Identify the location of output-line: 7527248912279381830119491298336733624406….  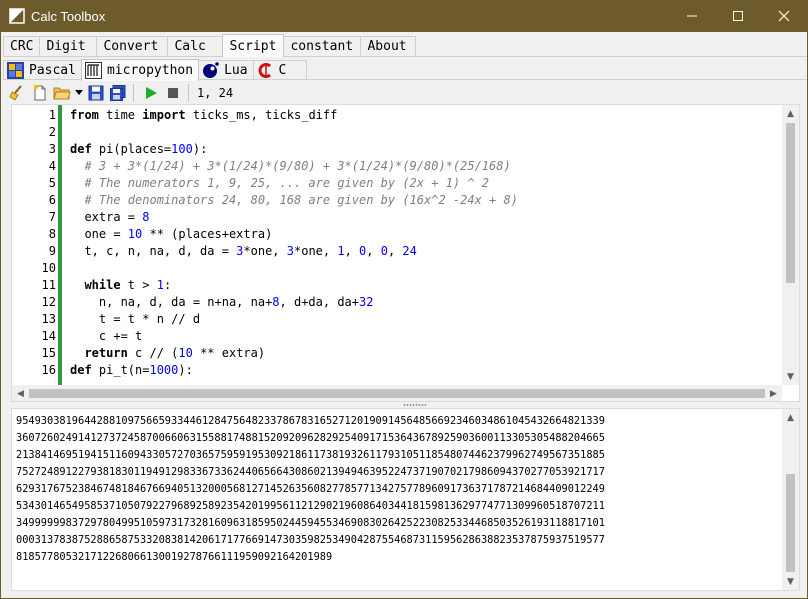
(310, 472).